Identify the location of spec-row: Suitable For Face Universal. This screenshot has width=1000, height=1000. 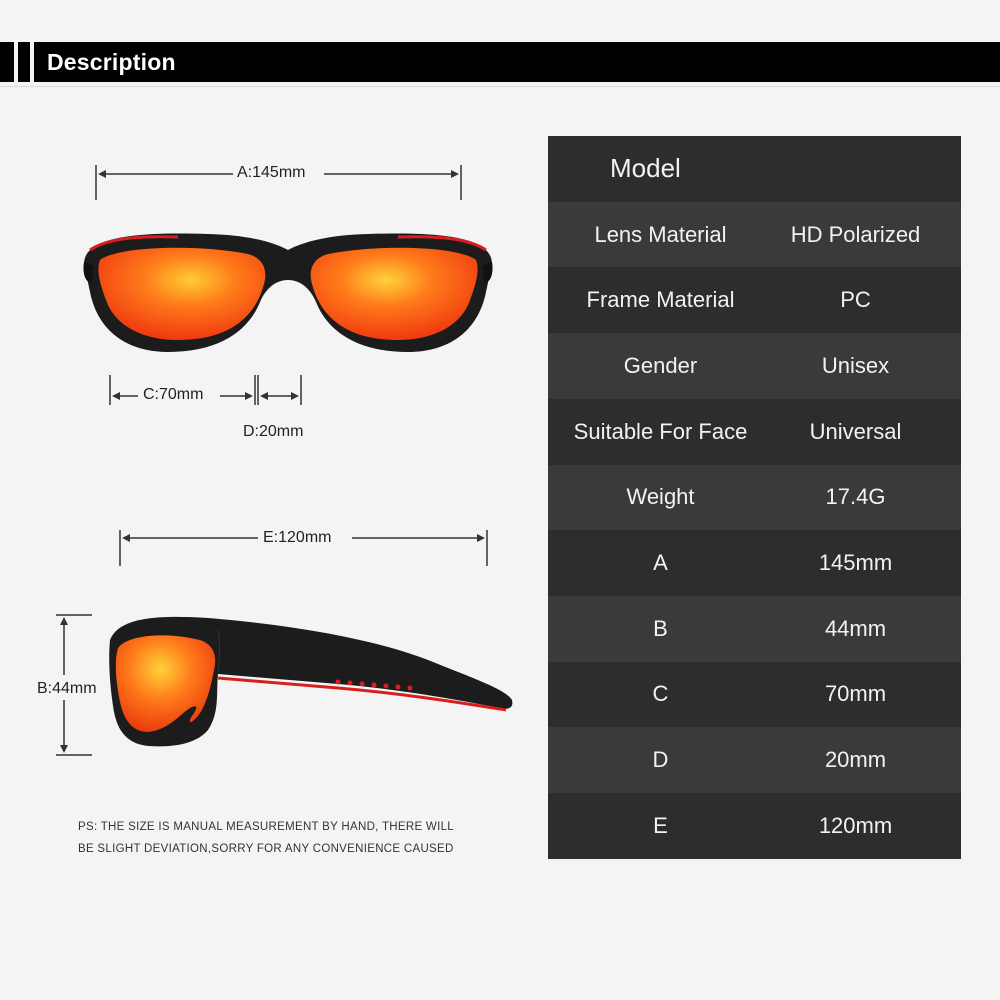
(754, 431).